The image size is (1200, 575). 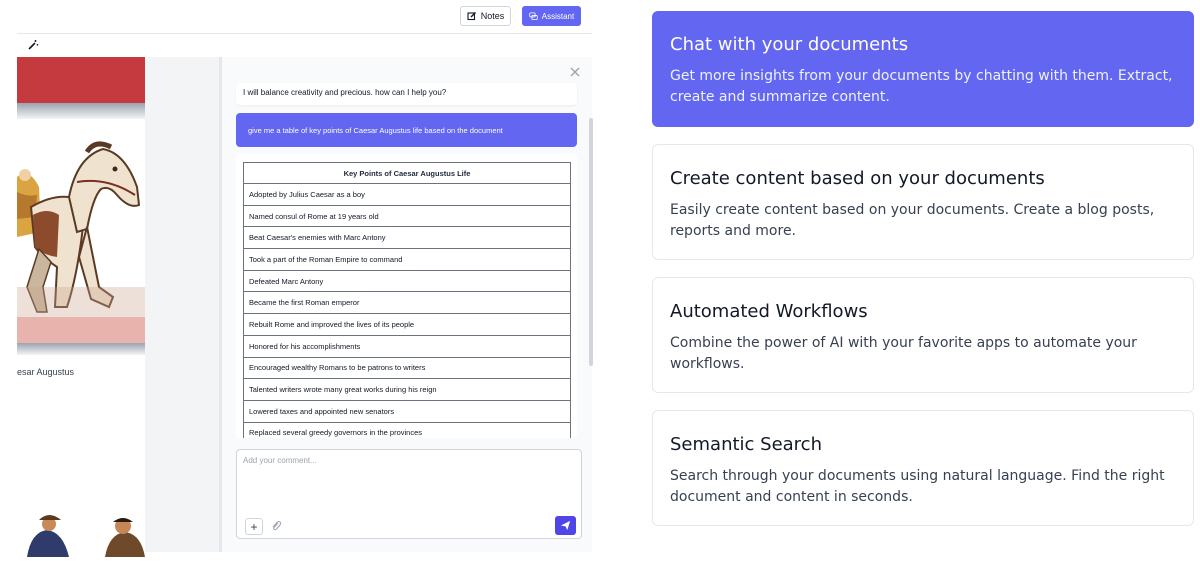 I want to click on notes-button: Notes, so click(x=485, y=16).